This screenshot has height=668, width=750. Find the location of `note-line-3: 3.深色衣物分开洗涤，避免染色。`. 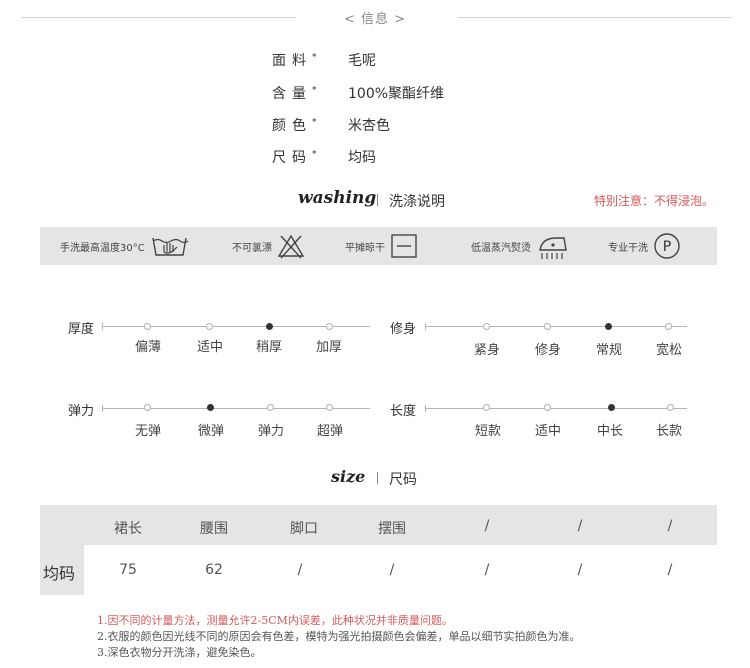

note-line-3: 3.深色衣物分开洗涤，避免染色。 is located at coordinates (179, 652).